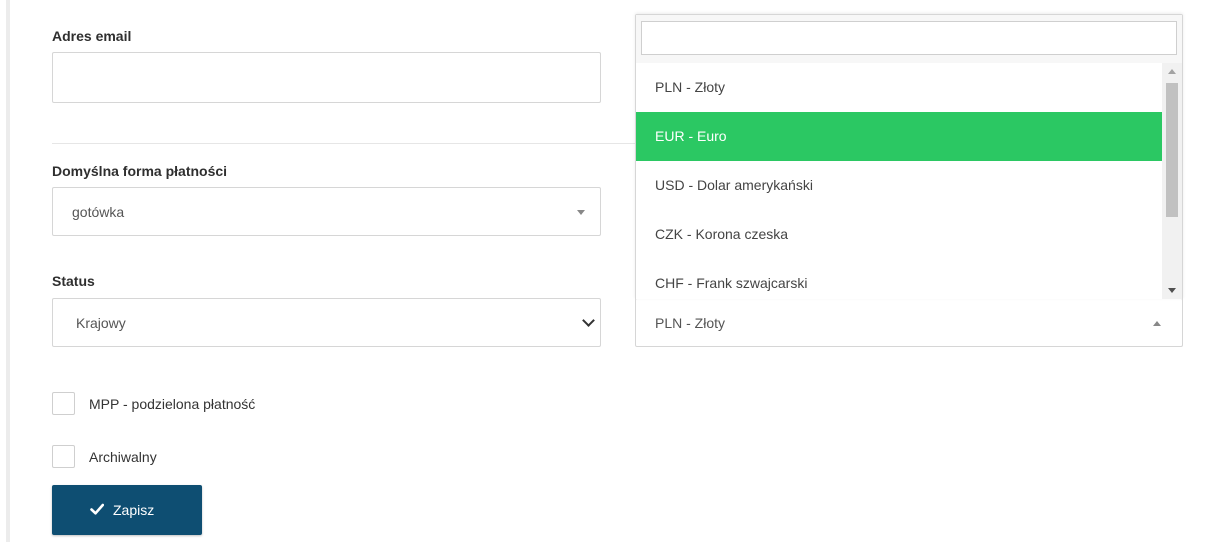 The height and width of the screenshot is (542, 1205). Describe the element at coordinates (899, 279) in the screenshot. I see `currency-option-chf: CHF - Frank szwajcarski` at that location.